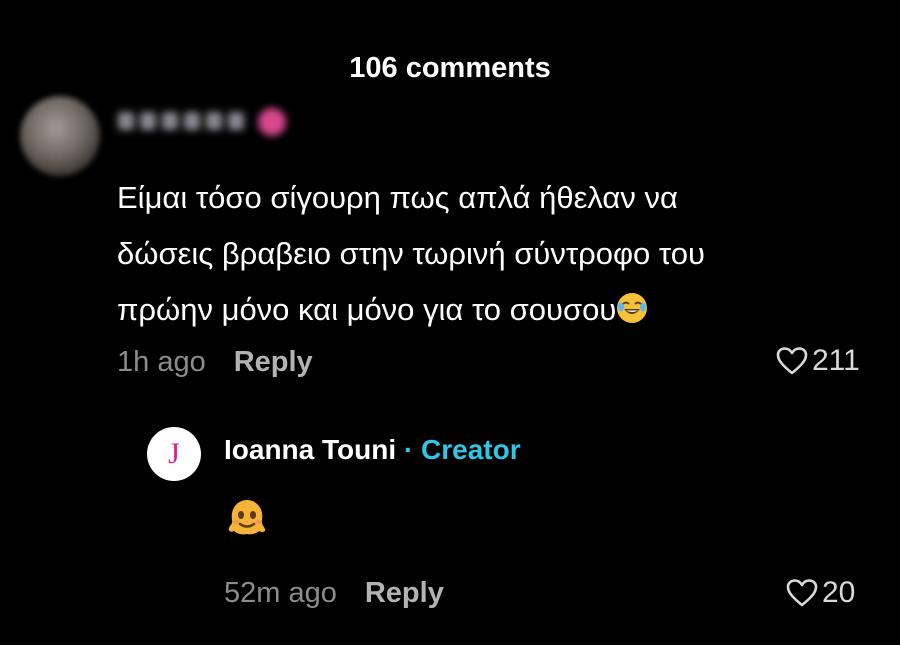 This screenshot has height=645, width=900. I want to click on comment-line-2: δώσεις βραβειο στην τωρινή σύντροφο του, so click(411, 253).